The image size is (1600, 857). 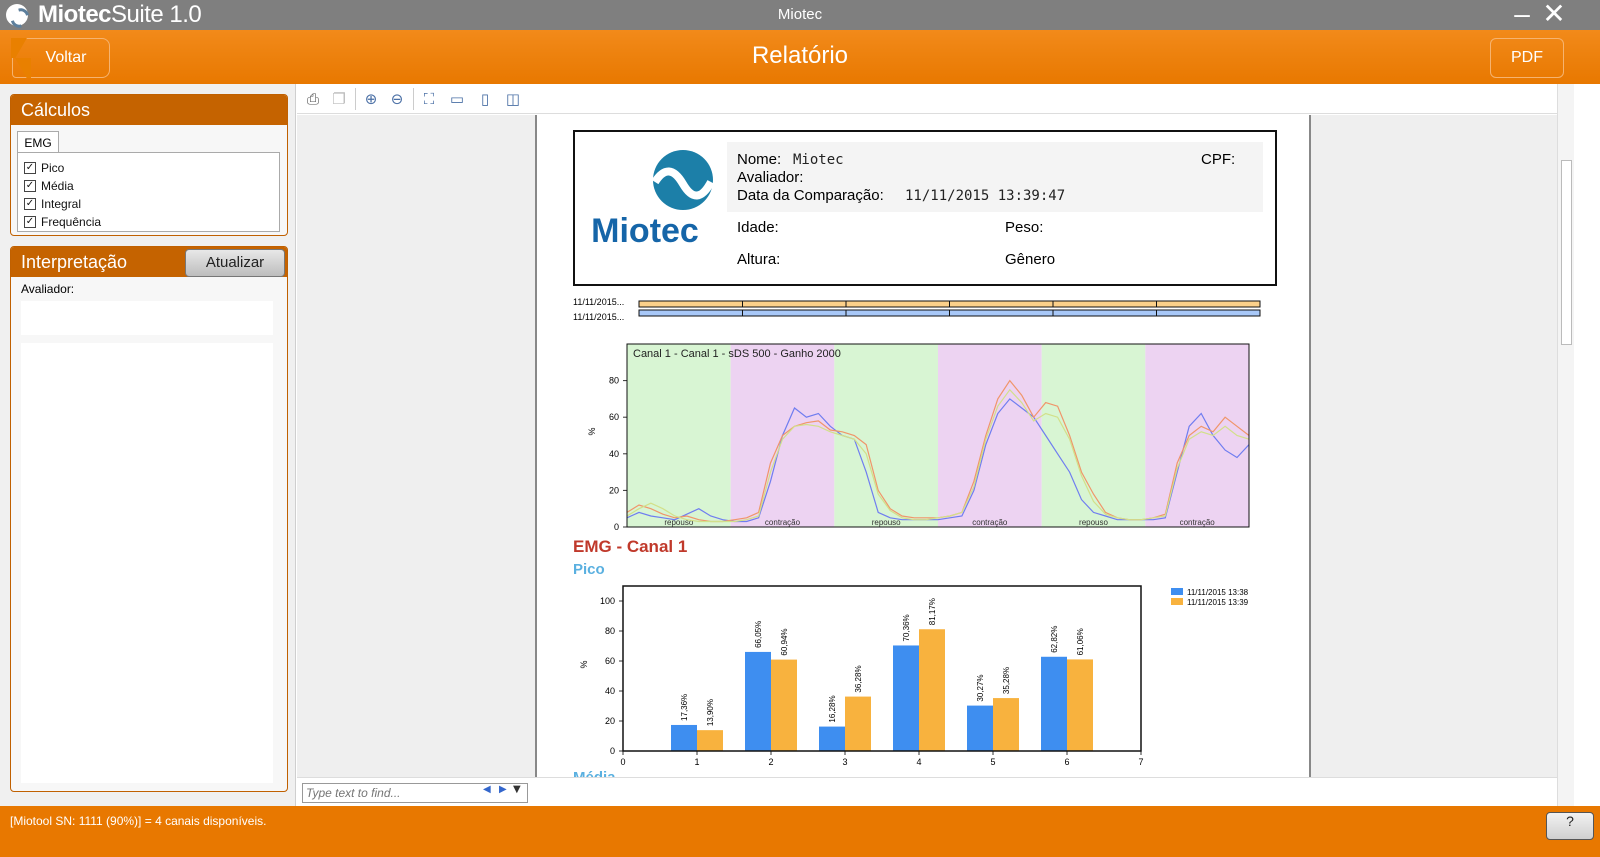 I want to click on y-tick-label: 80, so click(x=610, y=631).